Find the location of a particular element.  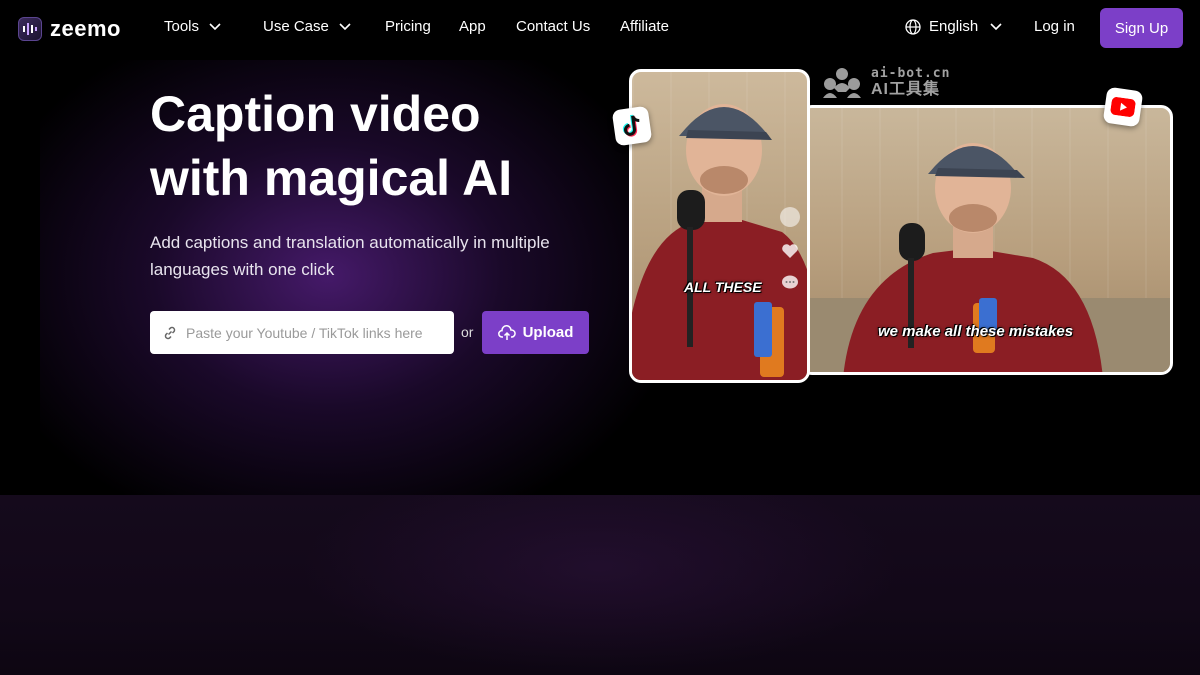

watermark-line1: ai-bot.cn is located at coordinates (911, 73).